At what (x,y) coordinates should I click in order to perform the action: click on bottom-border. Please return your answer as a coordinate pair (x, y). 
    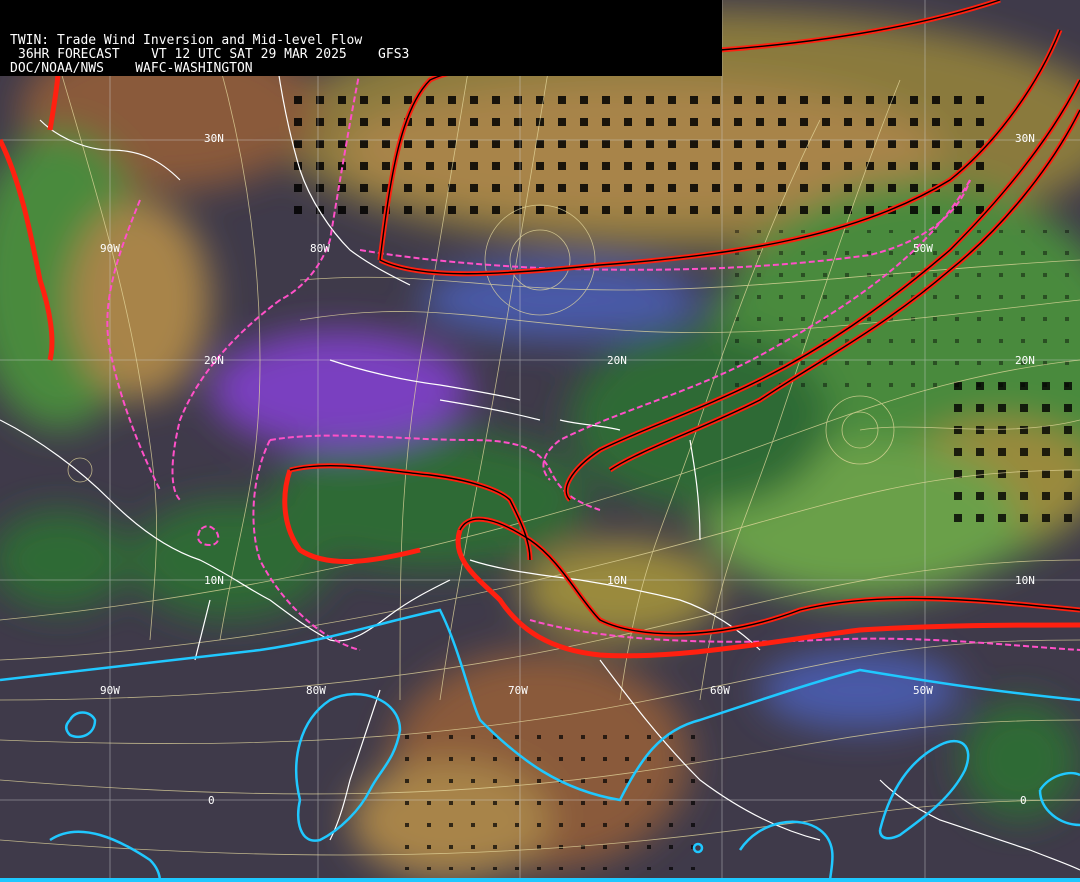
    Looking at the image, I should click on (540, 880).